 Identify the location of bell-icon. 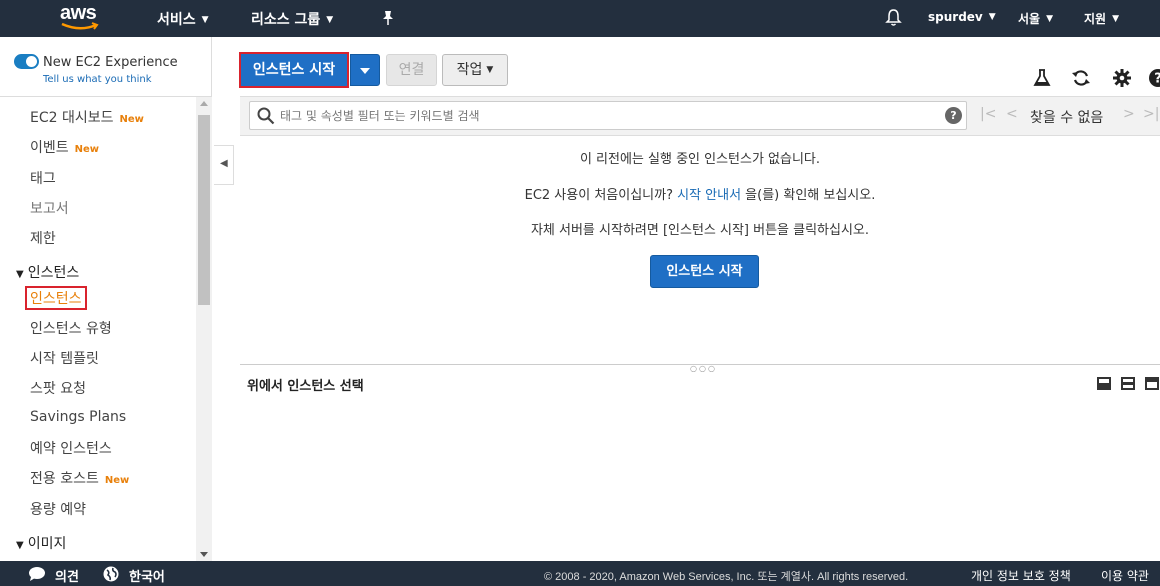
(893, 17).